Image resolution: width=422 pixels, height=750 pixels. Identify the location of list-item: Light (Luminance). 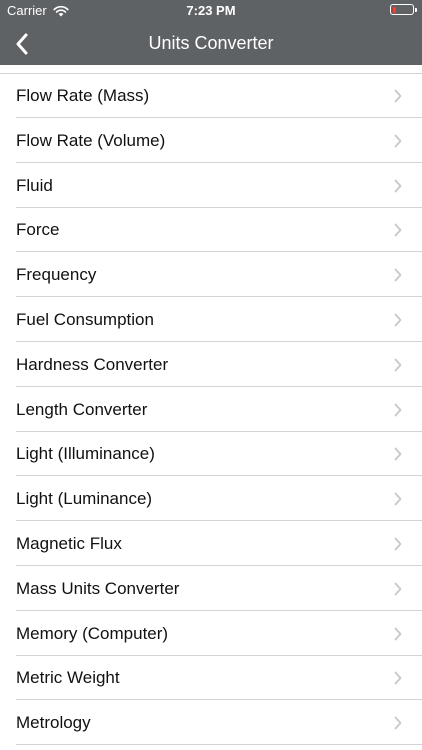
(211, 499).